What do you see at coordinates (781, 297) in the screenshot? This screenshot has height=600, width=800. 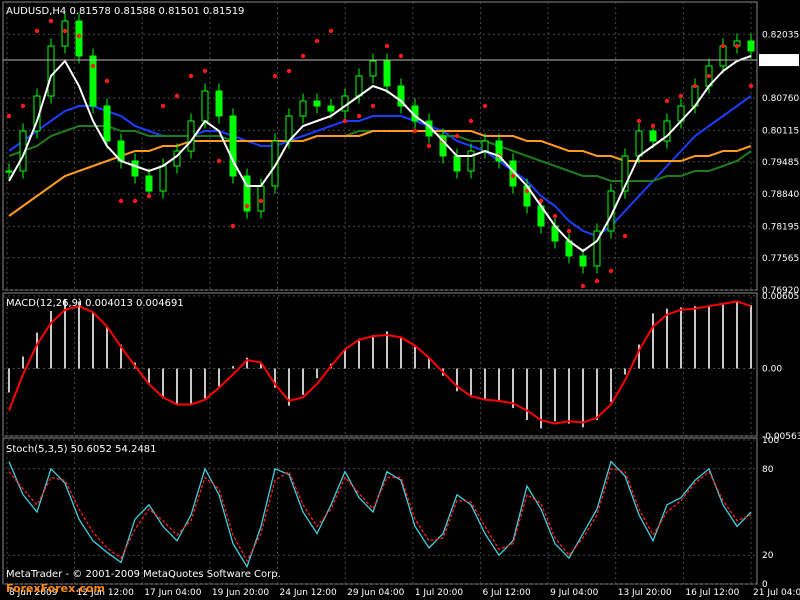 I see `macd-tick-label: 0.006057` at bounding box center [781, 297].